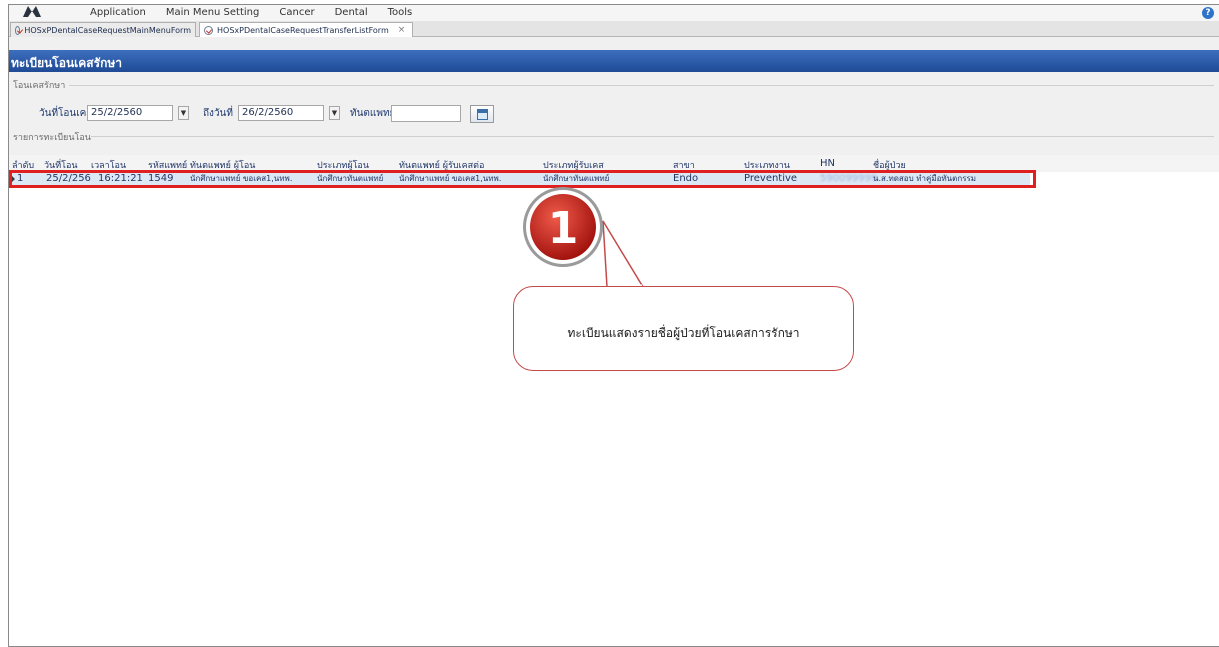  I want to click on badge-number: 1, so click(563, 228).